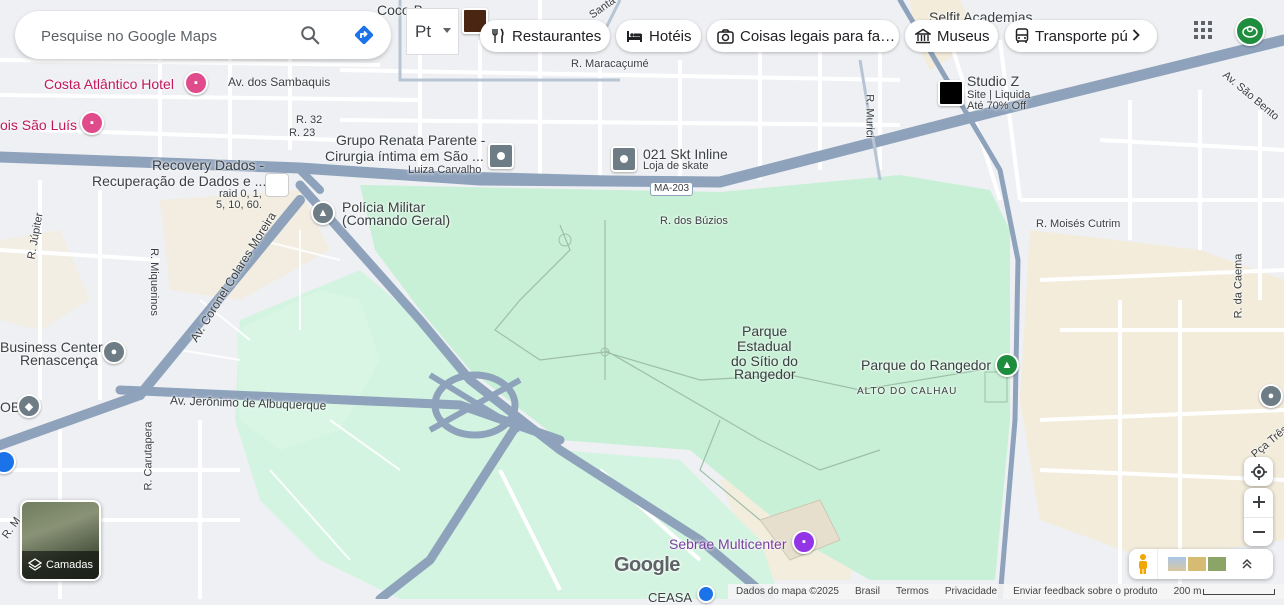 The width and height of the screenshot is (1284, 605). I want to click on layers-caption: Camadas, so click(60, 565).